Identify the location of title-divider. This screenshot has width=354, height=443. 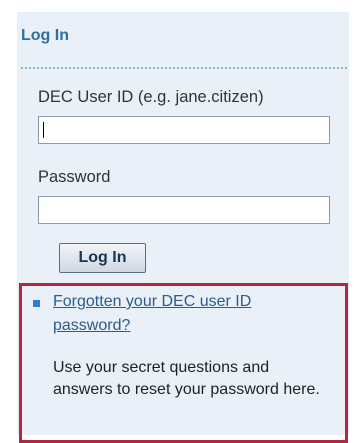
(184, 68).